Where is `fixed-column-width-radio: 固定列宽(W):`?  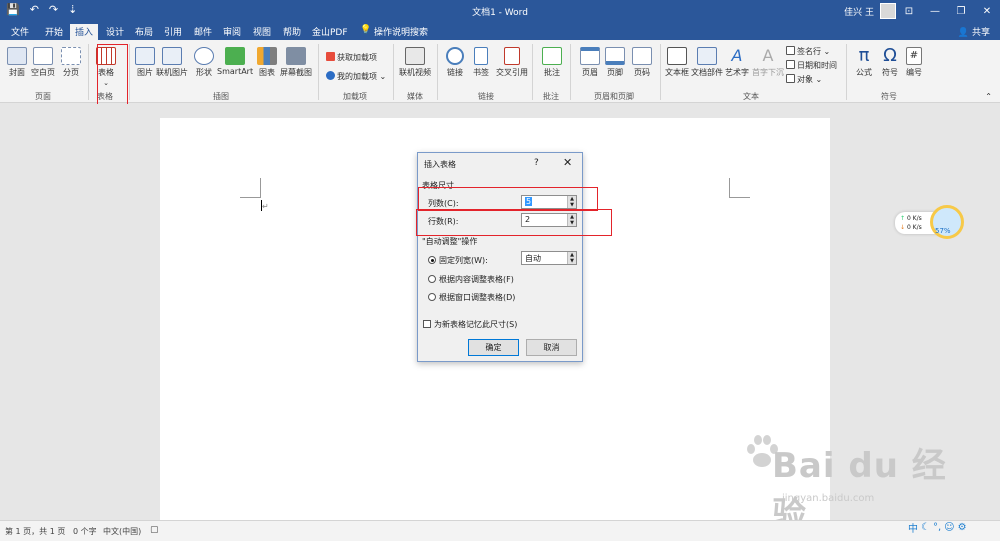 fixed-column-width-radio: 固定列宽(W): is located at coordinates (458, 260).